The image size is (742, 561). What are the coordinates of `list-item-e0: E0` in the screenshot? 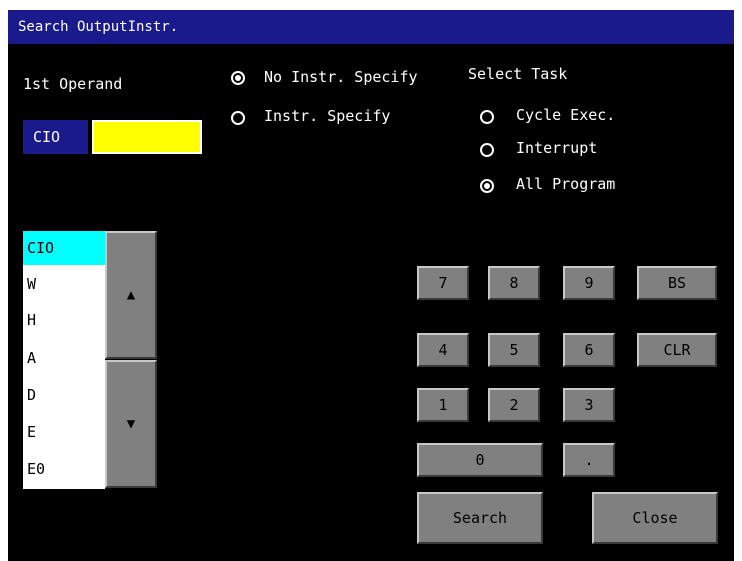 It's located at (64, 469).